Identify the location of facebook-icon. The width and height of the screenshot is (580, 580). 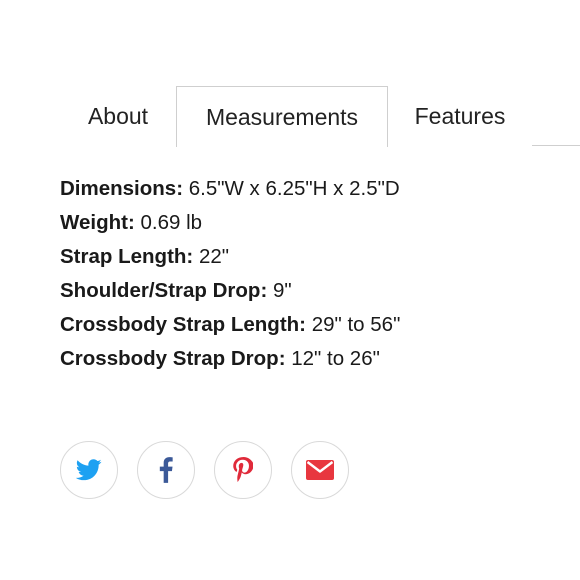
(166, 470).